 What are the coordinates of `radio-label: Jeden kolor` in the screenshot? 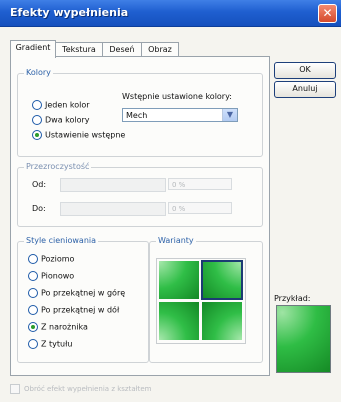 It's located at (67, 105).